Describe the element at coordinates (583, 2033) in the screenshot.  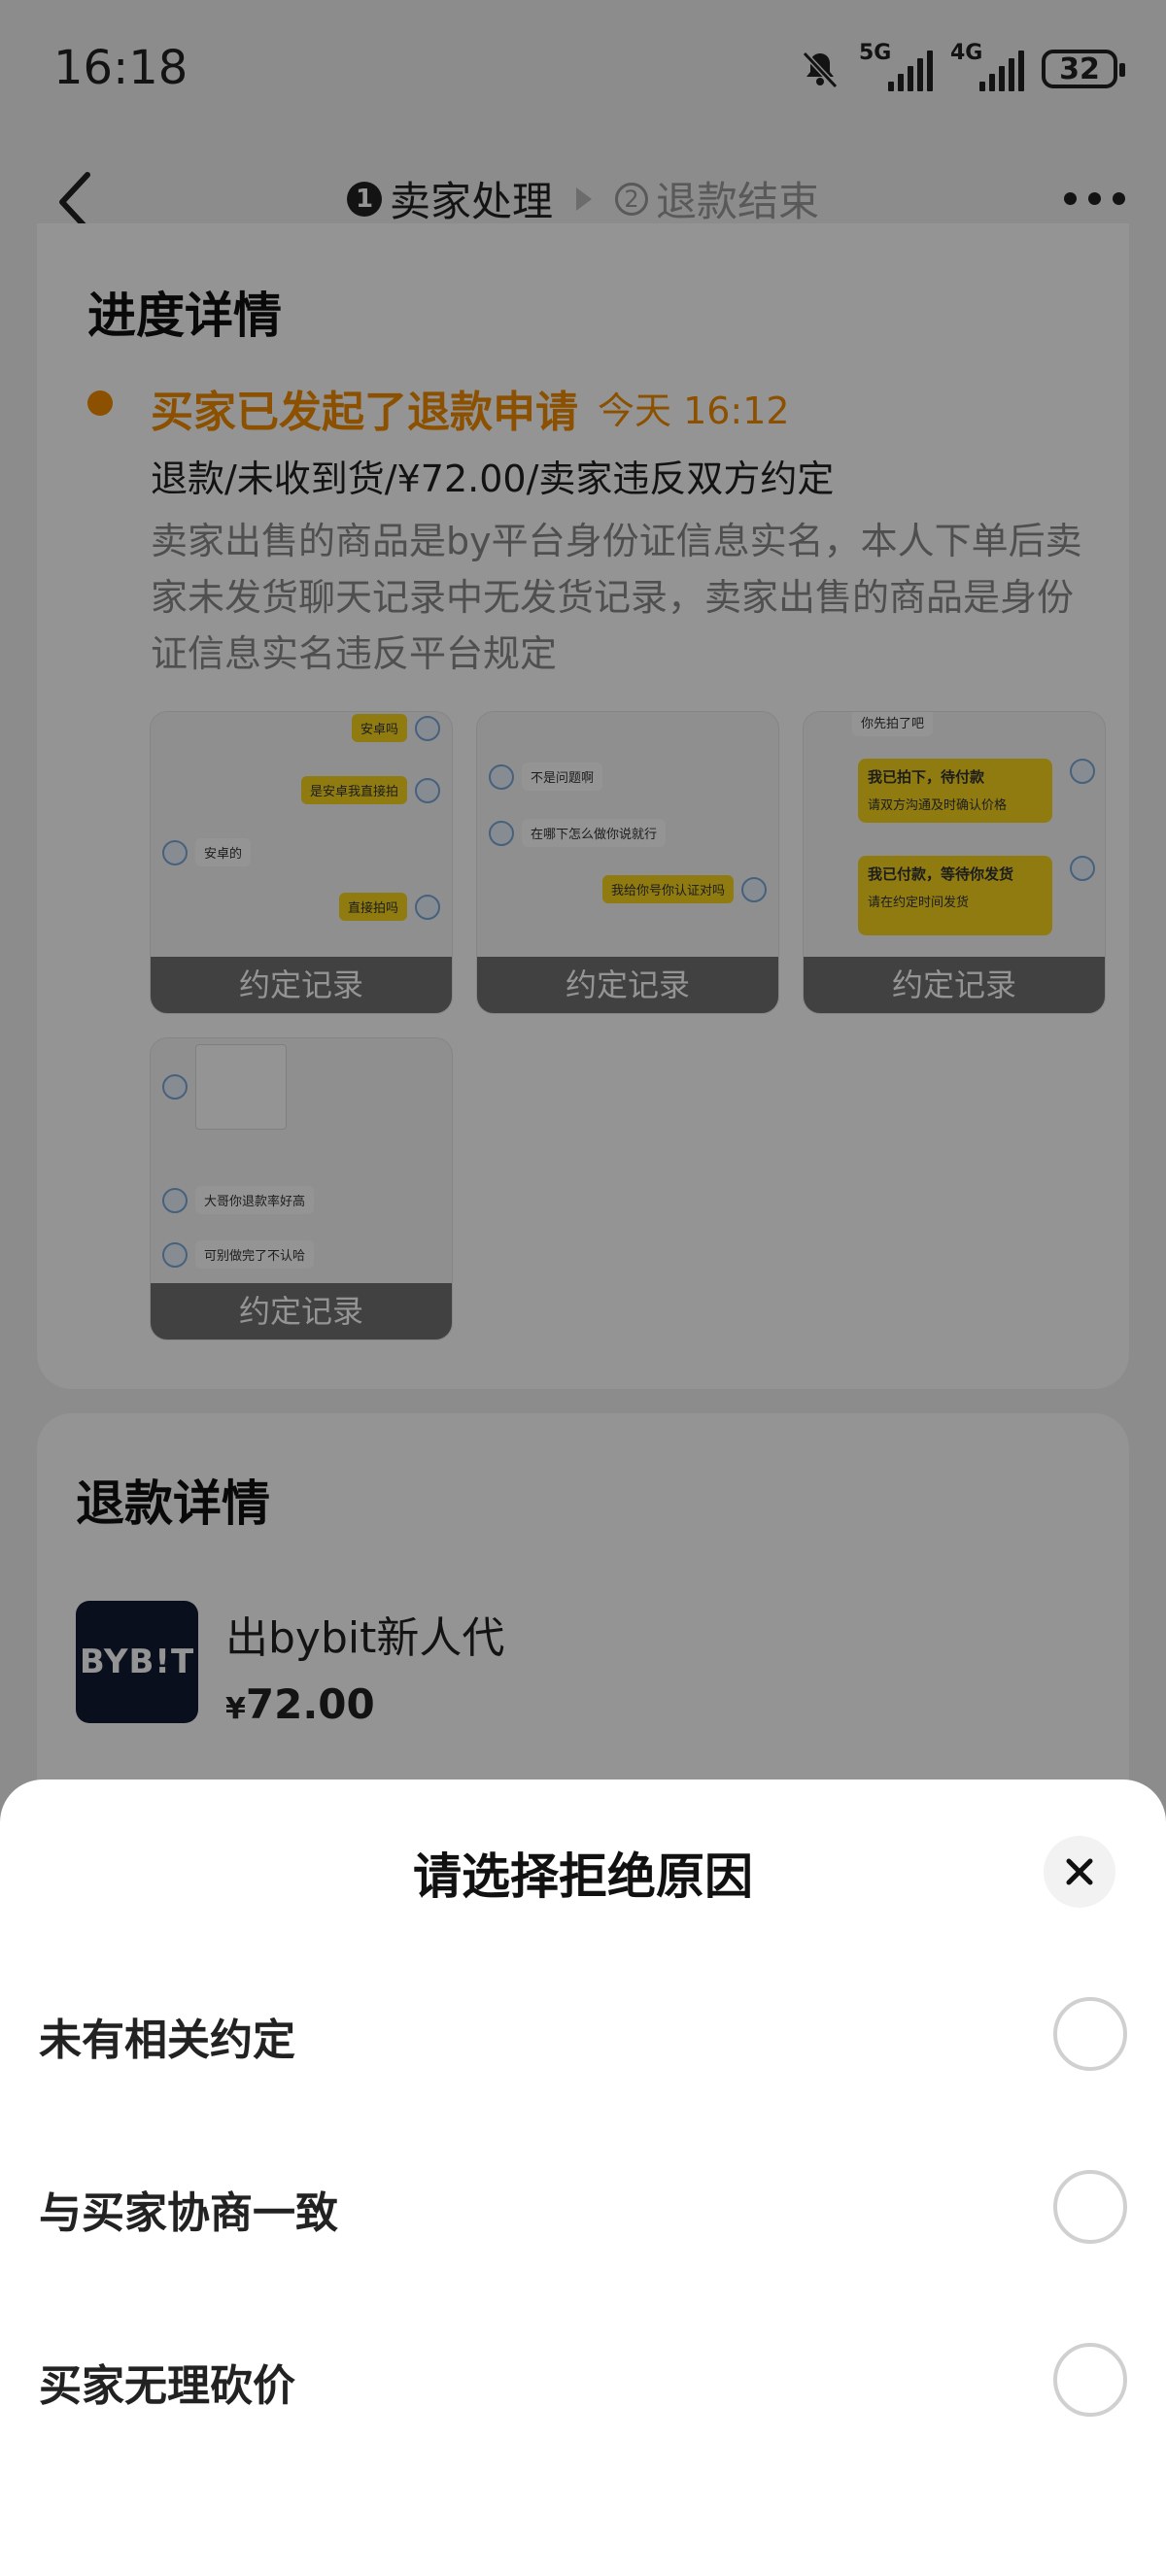
I see `reason-option-no-agreement: 未有相关约定` at that location.